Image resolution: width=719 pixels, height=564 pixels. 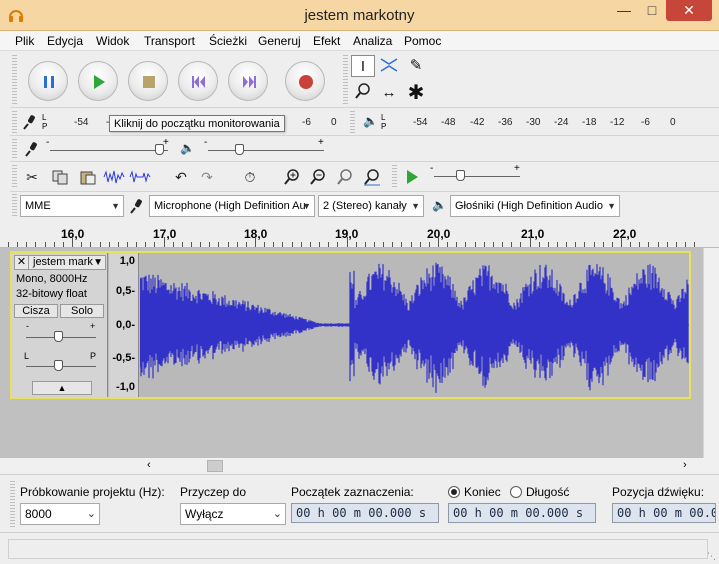 I want to click on length-radio, so click(x=516, y=492).